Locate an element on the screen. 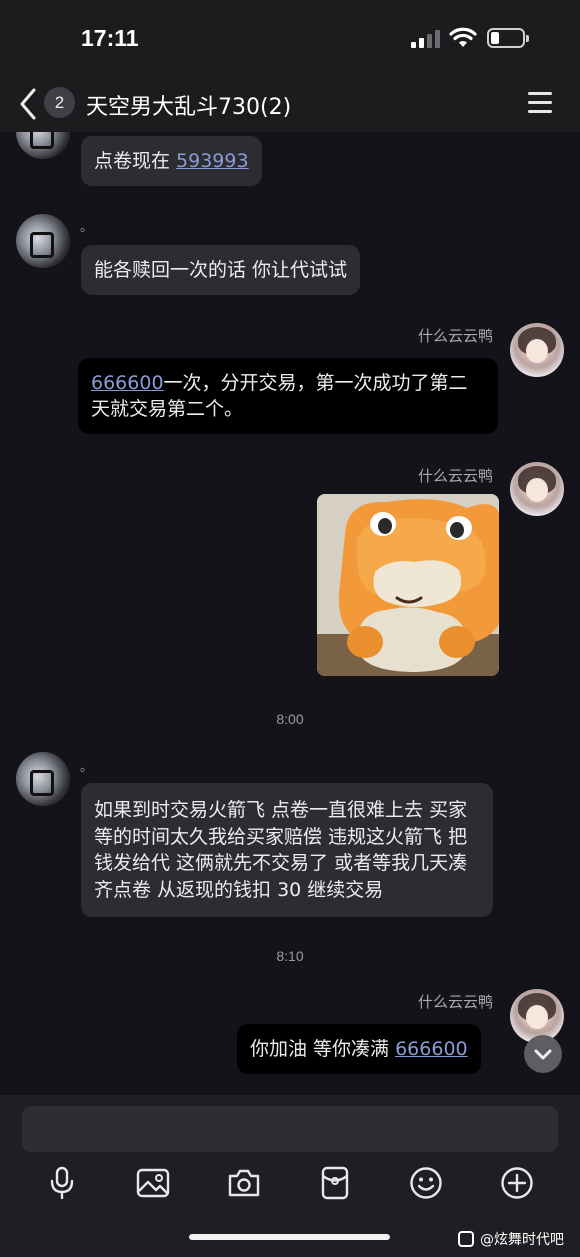 This screenshot has width=580, height=1257. cellular-signal-icon is located at coordinates (426, 39).